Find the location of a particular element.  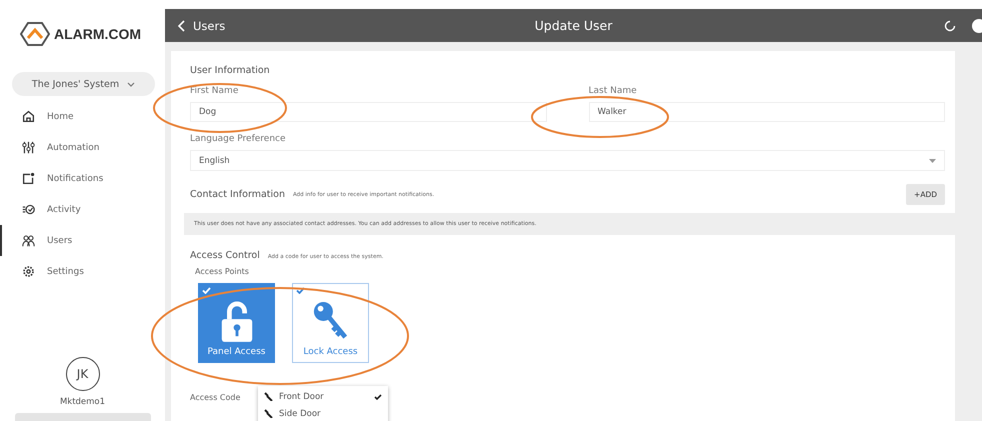

page-title: Update User is located at coordinates (573, 25).